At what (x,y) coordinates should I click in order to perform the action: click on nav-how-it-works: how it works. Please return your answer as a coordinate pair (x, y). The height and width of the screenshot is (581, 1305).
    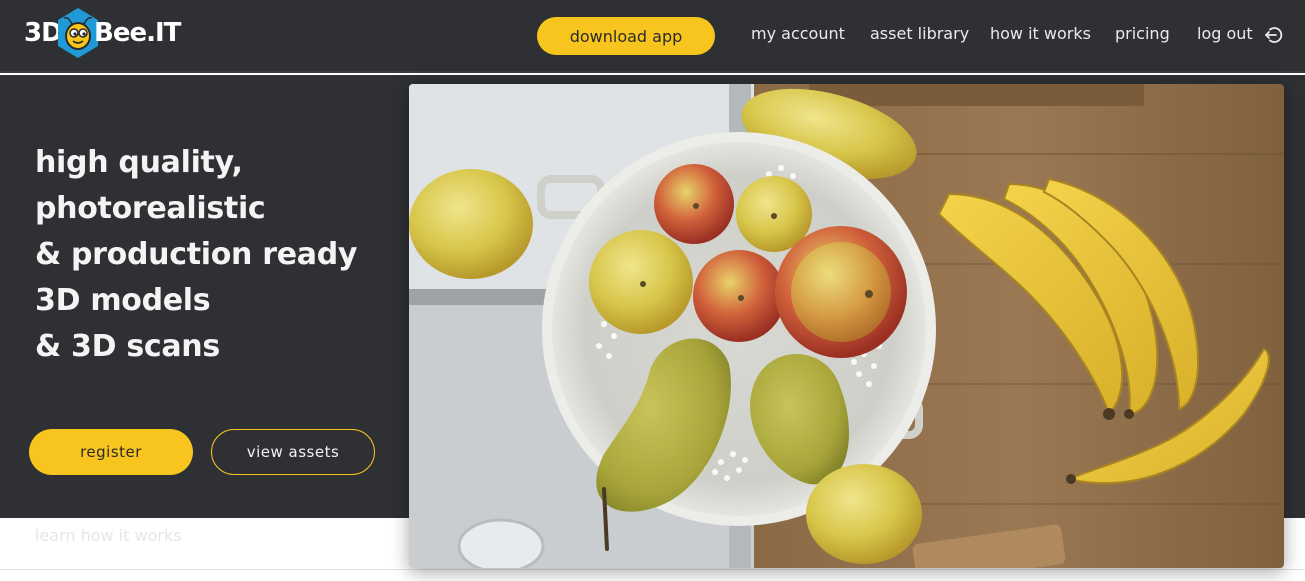
    Looking at the image, I should click on (1040, 33).